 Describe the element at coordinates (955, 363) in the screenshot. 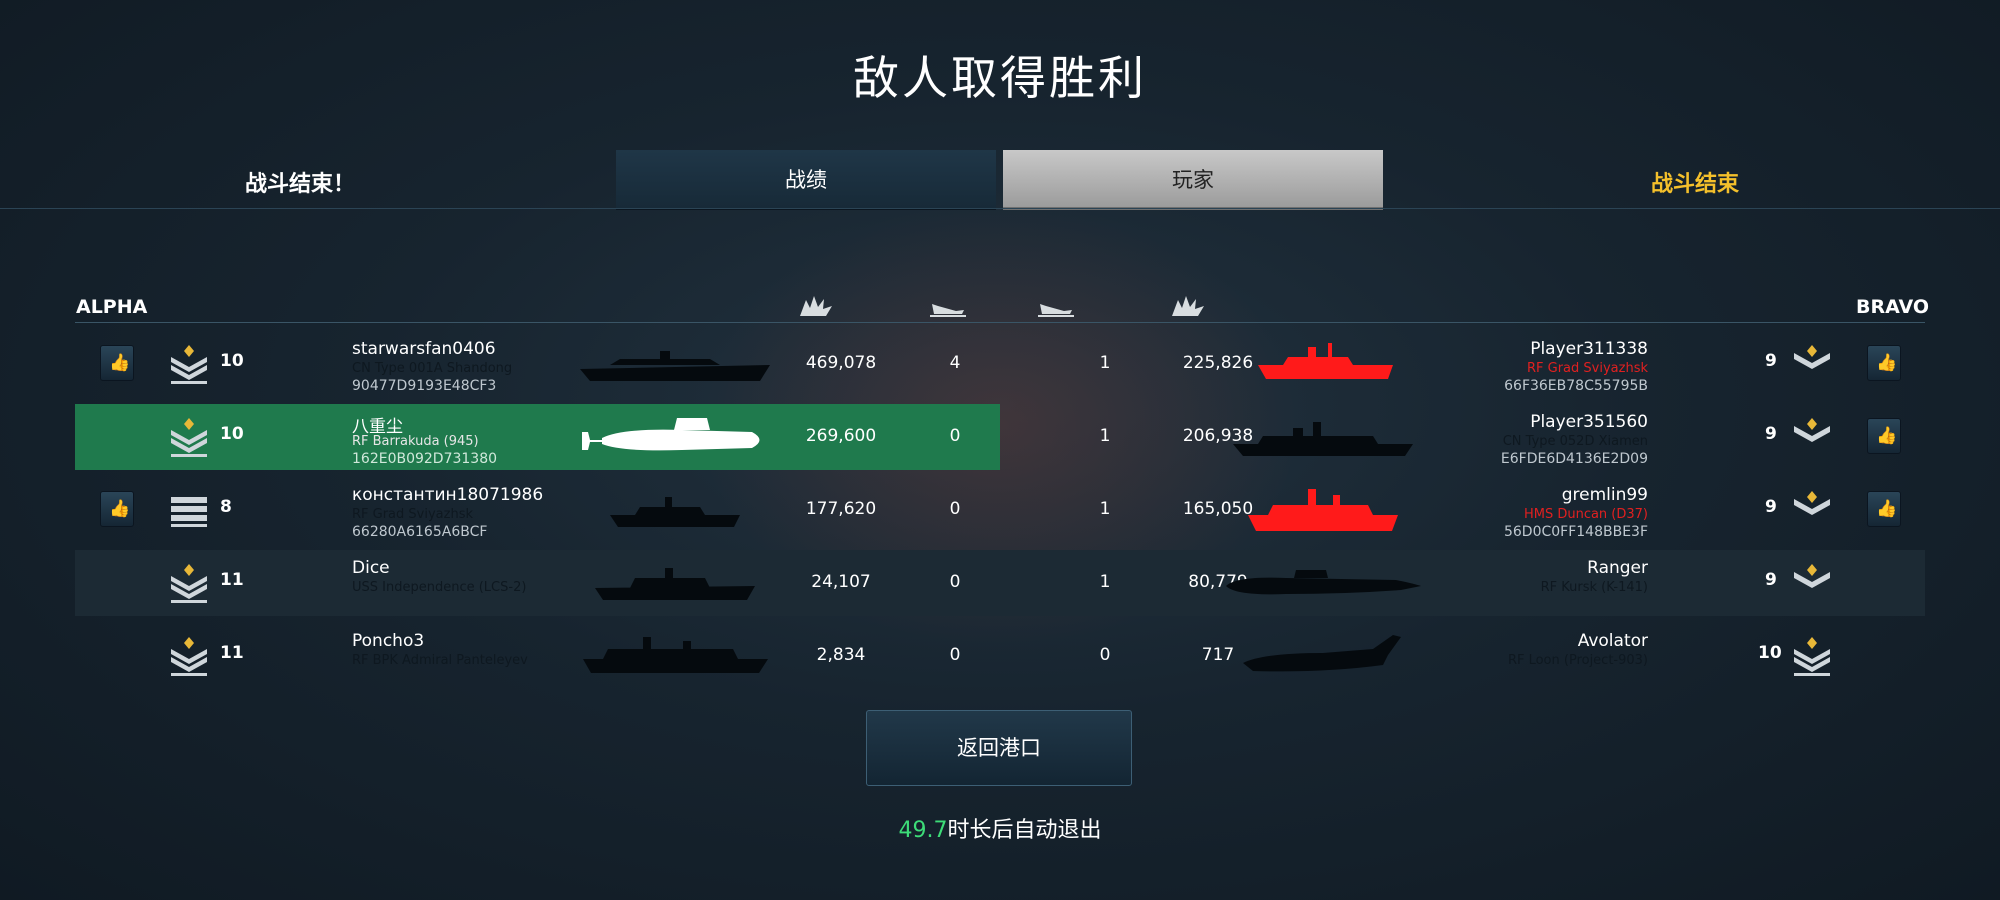

I see `kills: 4` at that location.